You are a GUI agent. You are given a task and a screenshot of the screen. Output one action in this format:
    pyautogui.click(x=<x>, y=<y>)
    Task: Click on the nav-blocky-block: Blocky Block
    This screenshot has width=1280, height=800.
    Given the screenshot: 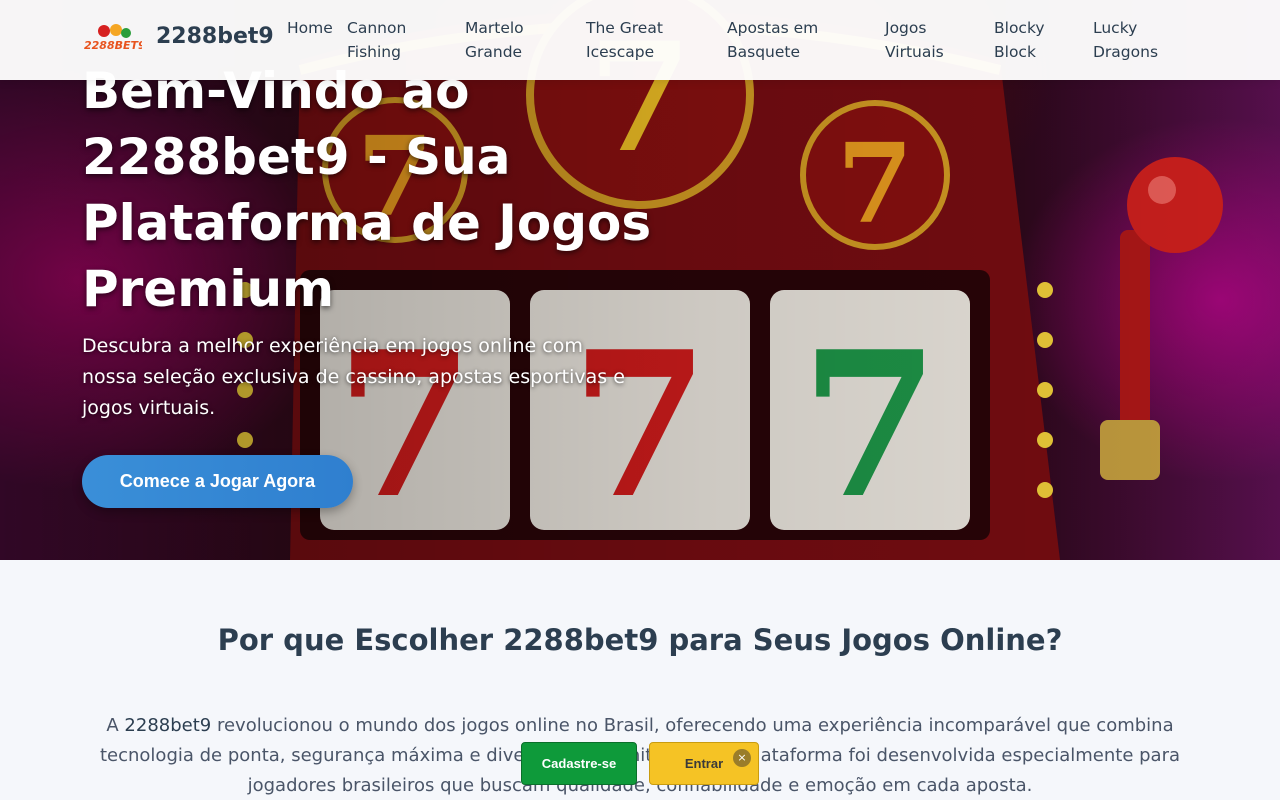 What is the action you would take?
    pyautogui.click(x=1029, y=40)
    